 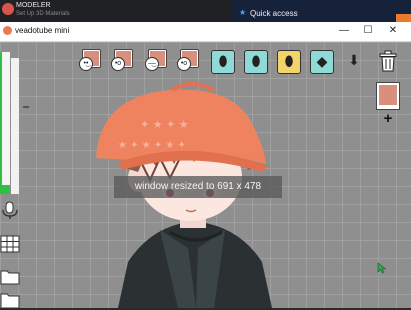 What do you see at coordinates (10, 276) in the screenshot?
I see `folder-icon` at bounding box center [10, 276].